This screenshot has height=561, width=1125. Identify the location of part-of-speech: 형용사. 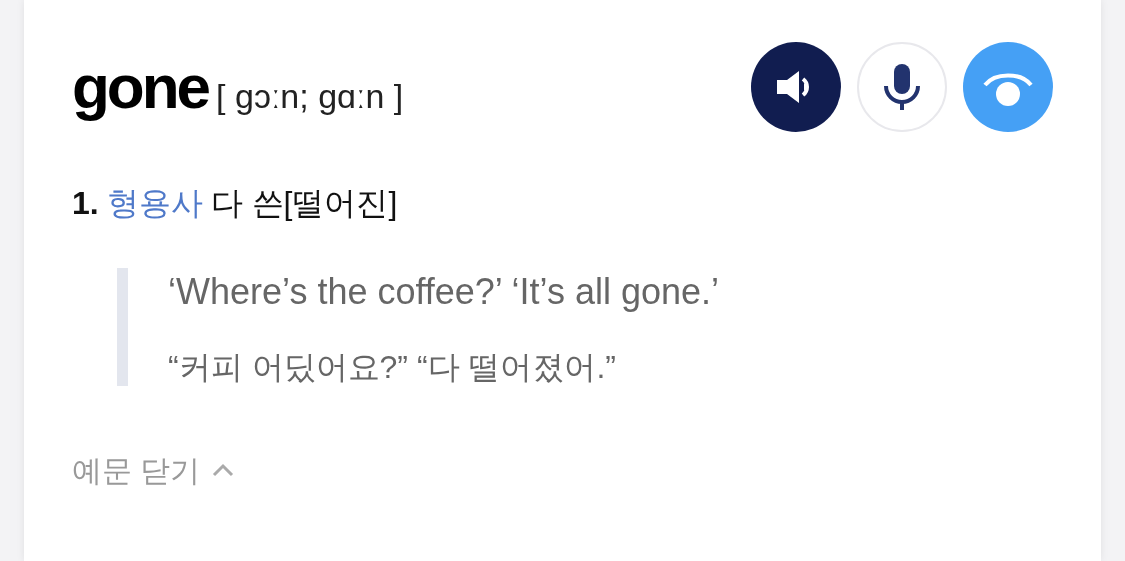
(154, 203).